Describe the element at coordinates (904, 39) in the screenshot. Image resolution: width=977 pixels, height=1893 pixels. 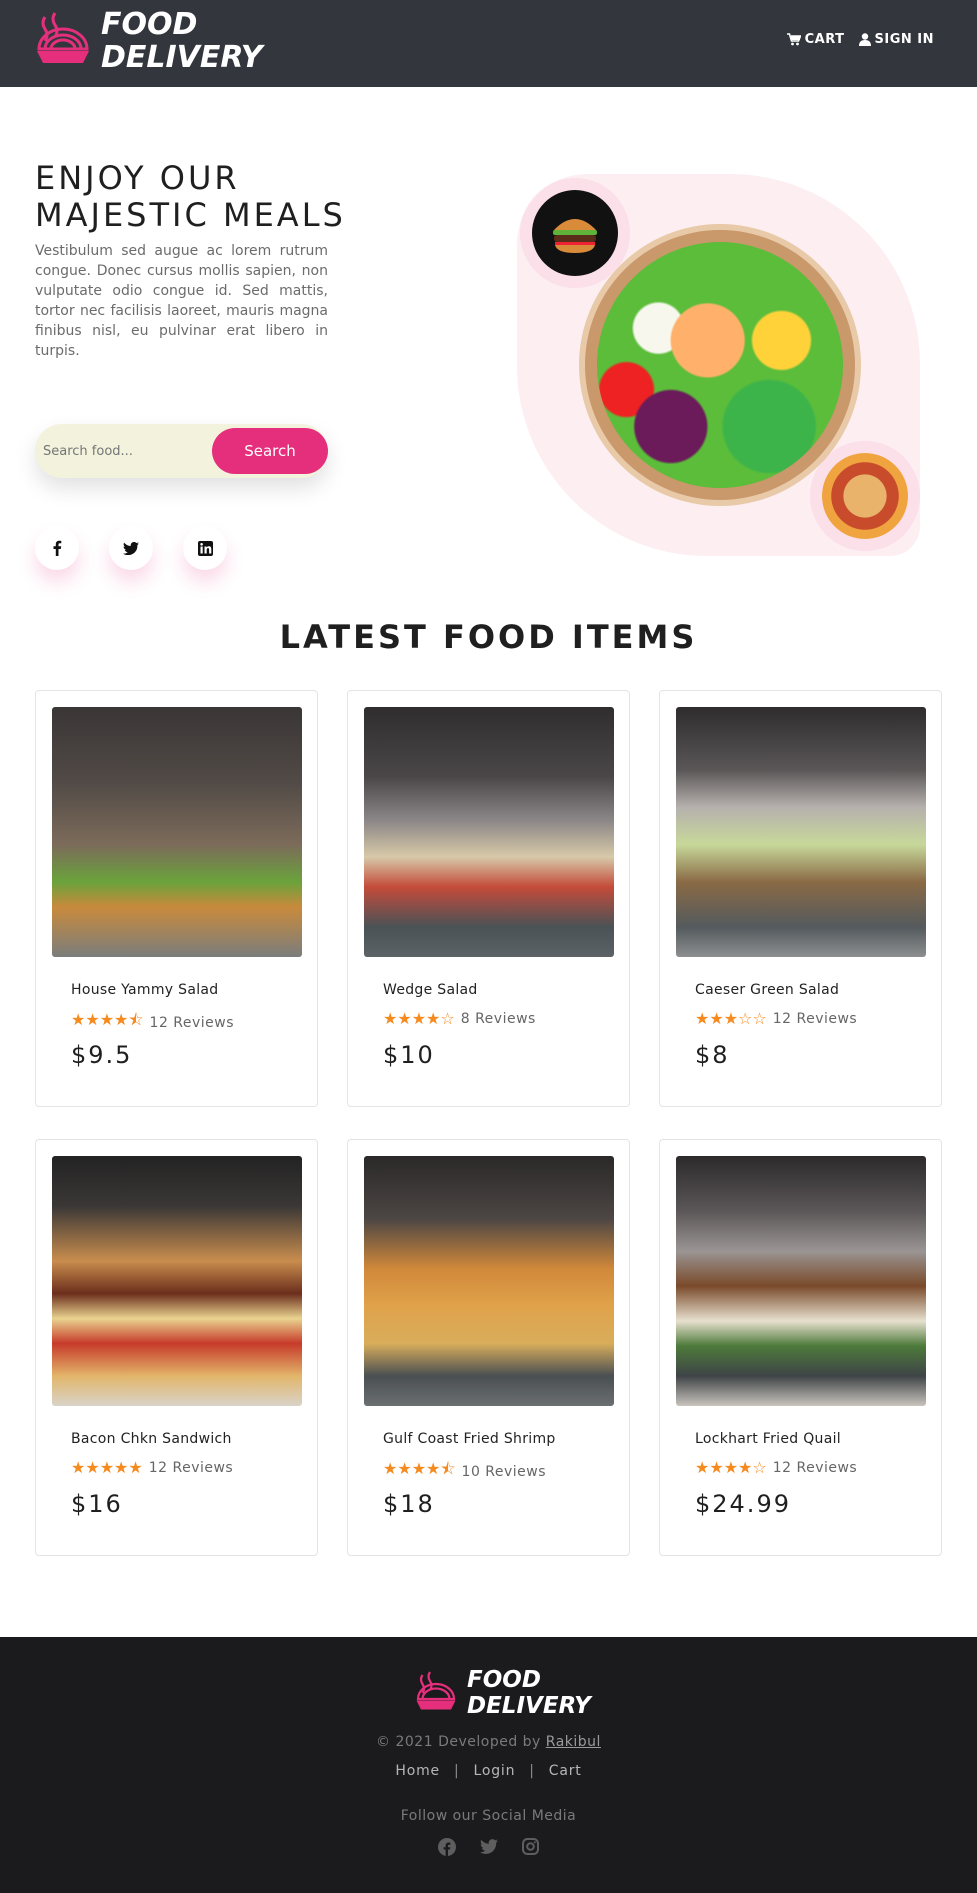
I see `nav-sign-in-label: SIGN IN` at that location.